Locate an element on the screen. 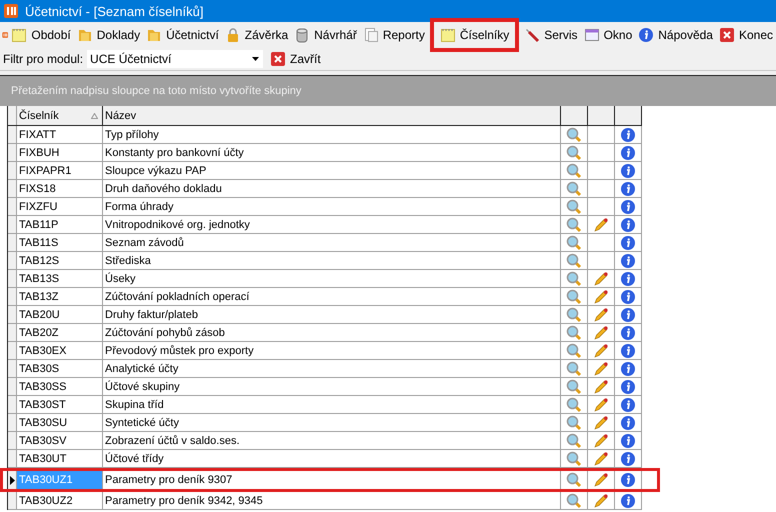  table-cell: TAB30UZ2 is located at coordinates (60, 500).